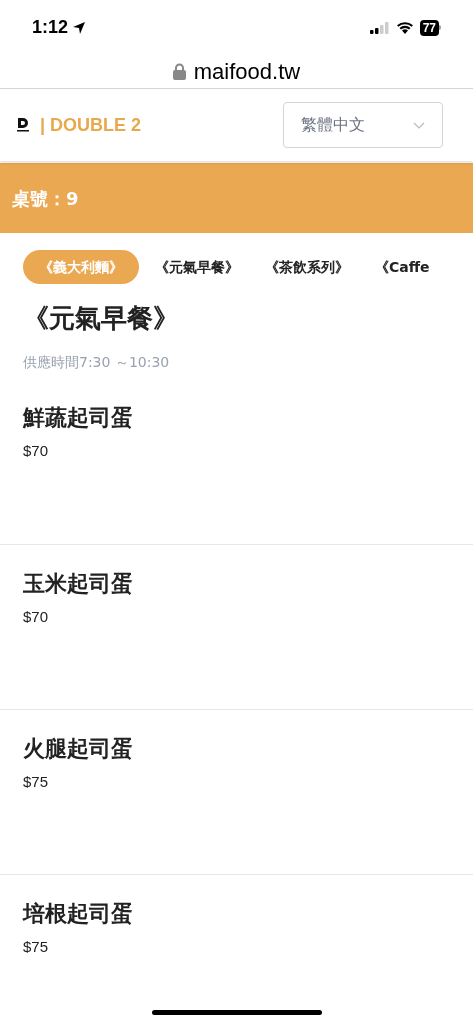 This screenshot has height=1024, width=473. What do you see at coordinates (79, 27) in the screenshot?
I see `location-arrow-icon` at bounding box center [79, 27].